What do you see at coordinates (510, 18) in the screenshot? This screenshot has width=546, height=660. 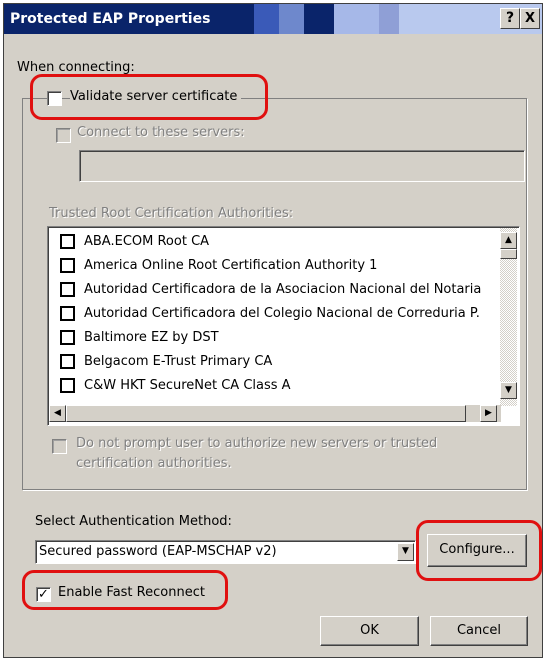 I see `help-button: ?` at bounding box center [510, 18].